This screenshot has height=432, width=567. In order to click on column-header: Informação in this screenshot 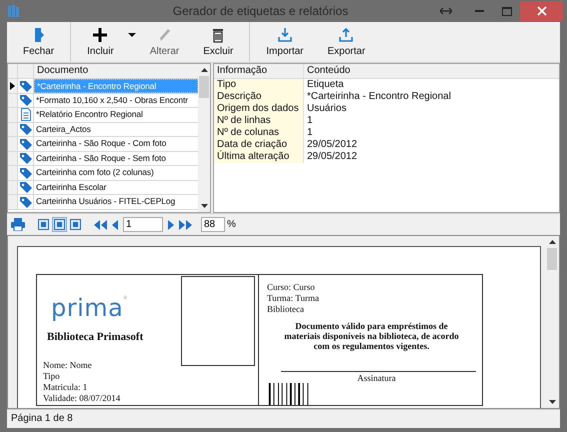, I will do `click(259, 71)`.